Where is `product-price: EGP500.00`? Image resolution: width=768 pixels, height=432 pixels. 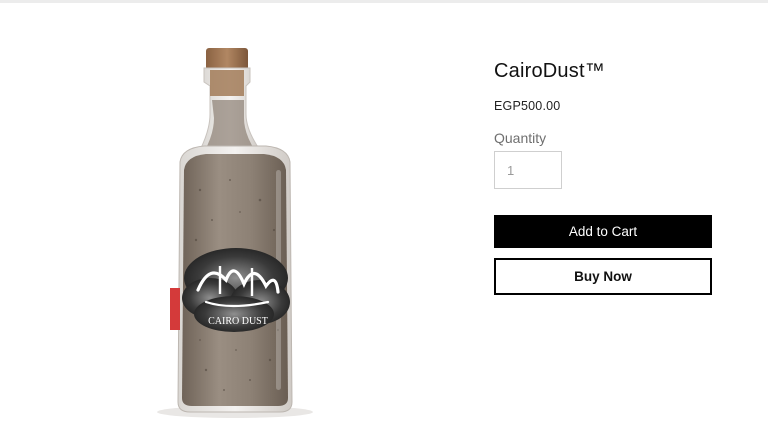 product-price: EGP500.00 is located at coordinates (527, 106).